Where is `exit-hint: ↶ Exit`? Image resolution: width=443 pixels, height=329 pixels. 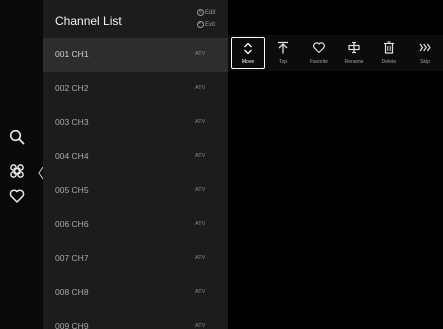 exit-hint: ↶ Exit is located at coordinates (206, 24).